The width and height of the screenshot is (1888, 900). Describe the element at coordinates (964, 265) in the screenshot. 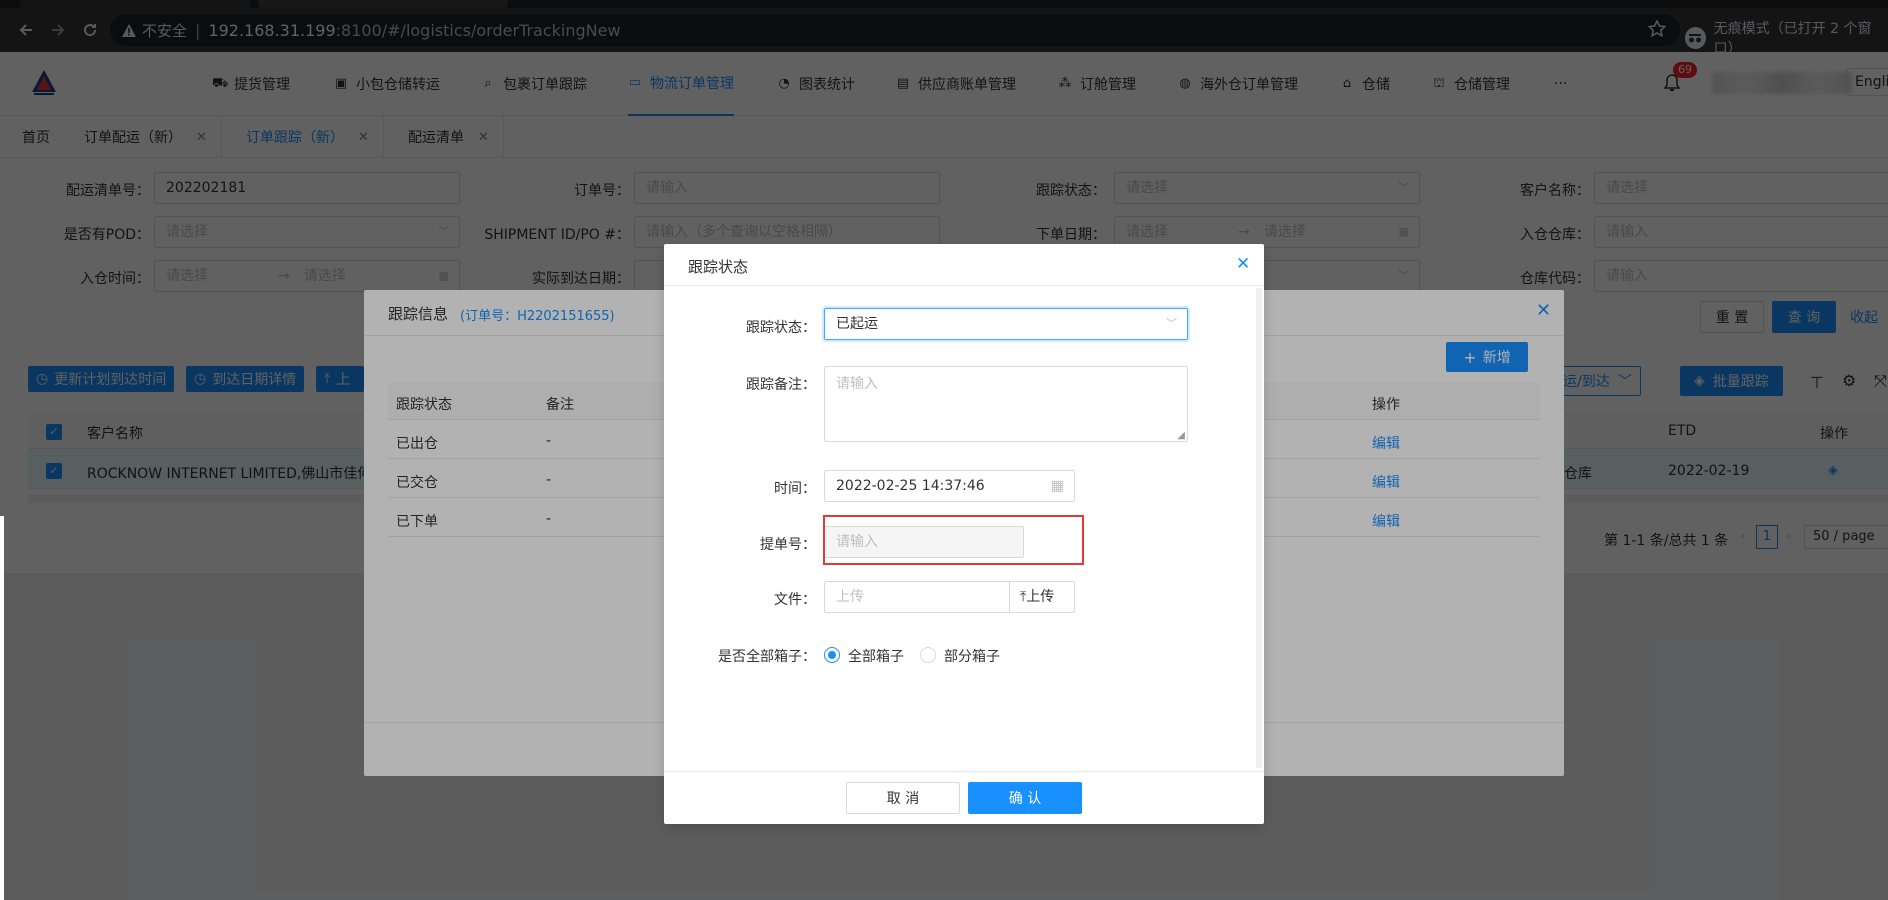

I see `modal-header: 跟踪状态 ✕` at that location.